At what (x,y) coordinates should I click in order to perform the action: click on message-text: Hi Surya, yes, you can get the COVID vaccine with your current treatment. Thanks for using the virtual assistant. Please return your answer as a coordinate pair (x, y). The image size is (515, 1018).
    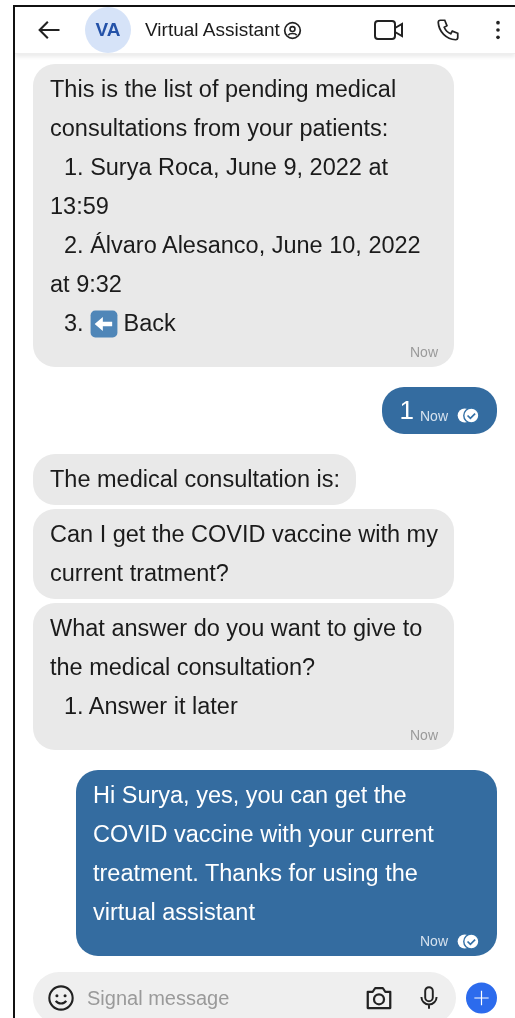
    Looking at the image, I should click on (264, 854).